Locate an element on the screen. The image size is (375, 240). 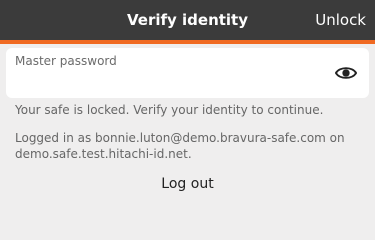
master-password-input is located at coordinates (170, 82).